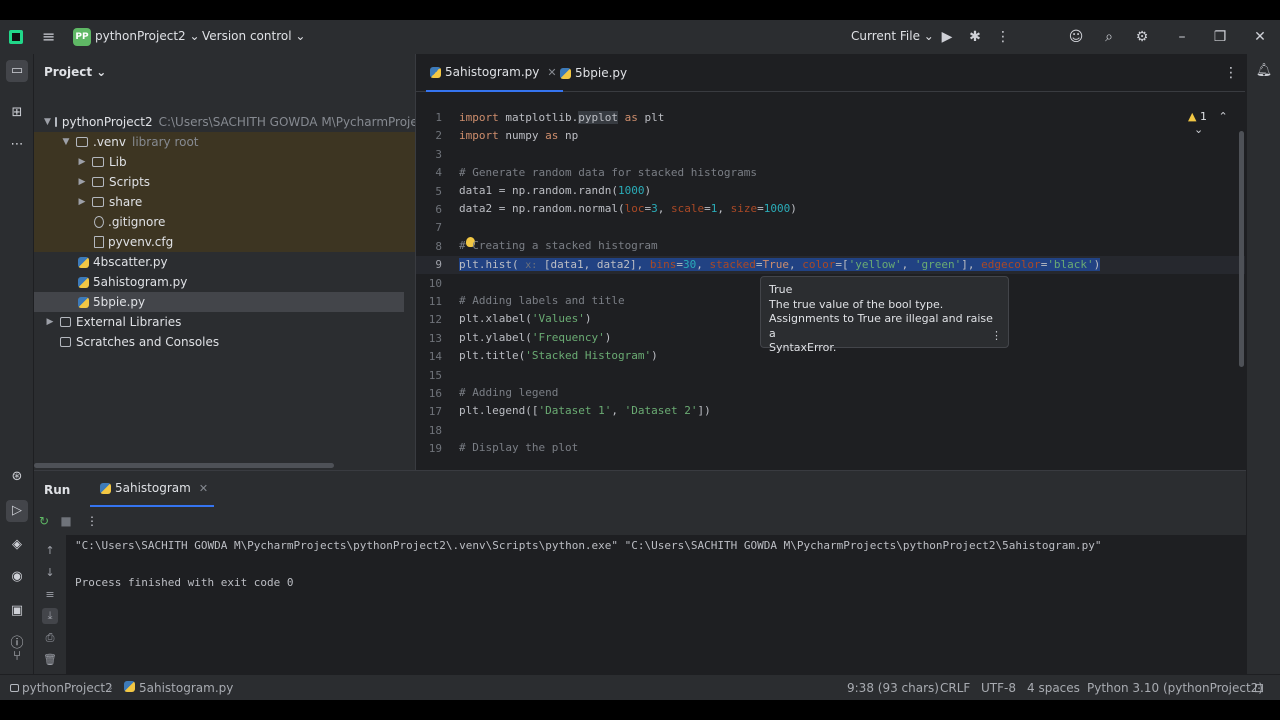 This screenshot has height=720, width=1280. Describe the element at coordinates (224, 242) in the screenshot. I see `tree-item-pyvenv-cfg: pyvenv.cfg` at that location.